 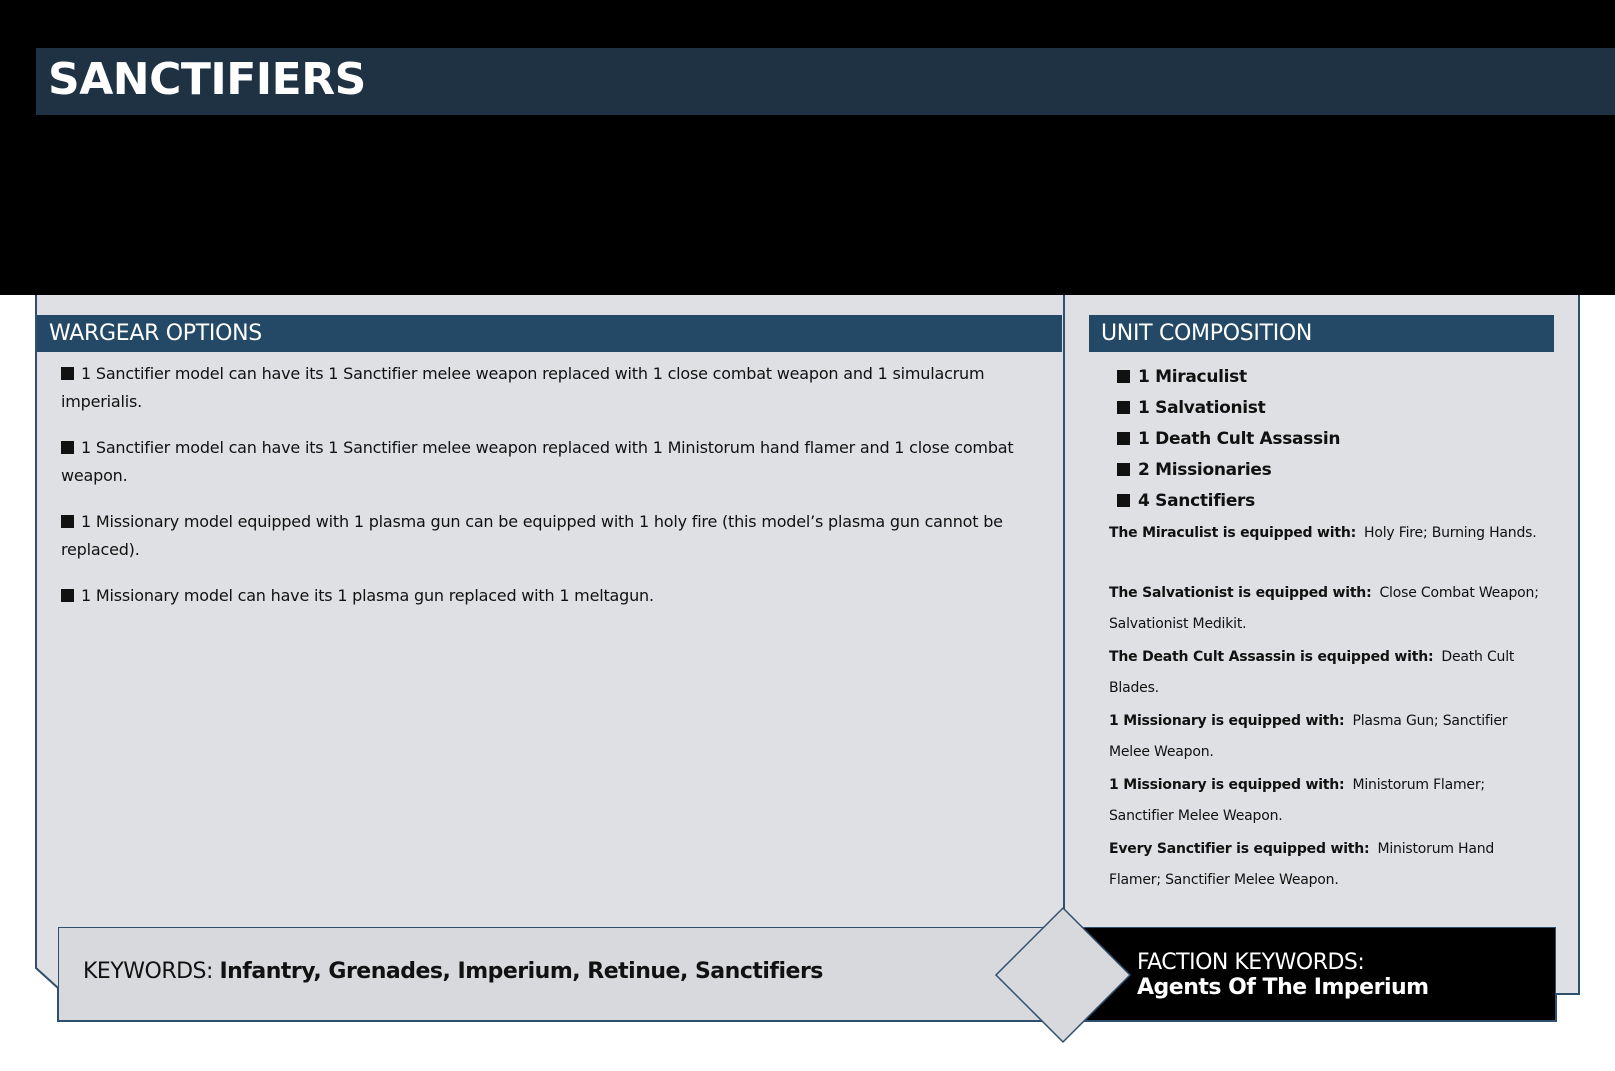 I want to click on composition-model-text: 1 Salvationist, so click(x=1202, y=408).